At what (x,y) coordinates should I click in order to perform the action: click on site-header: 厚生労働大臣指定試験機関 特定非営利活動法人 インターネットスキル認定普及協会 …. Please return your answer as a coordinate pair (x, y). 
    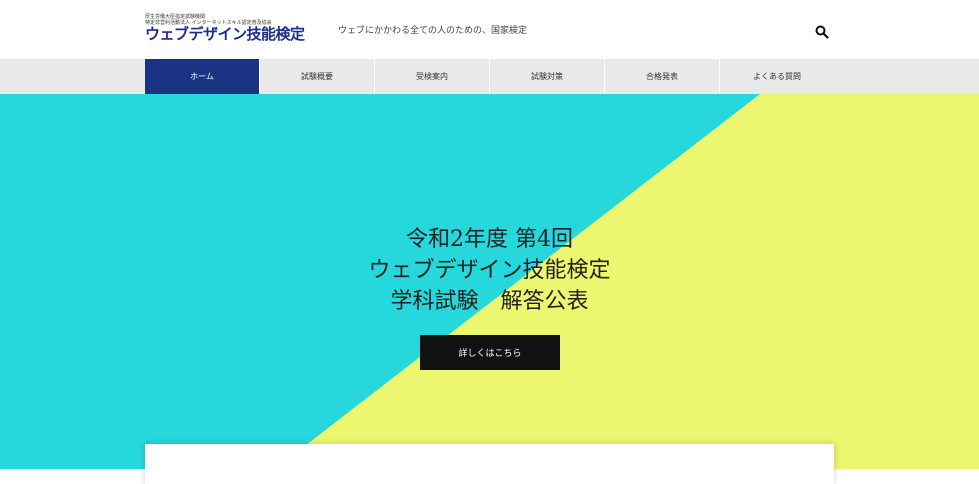
    Looking at the image, I should click on (489, 29).